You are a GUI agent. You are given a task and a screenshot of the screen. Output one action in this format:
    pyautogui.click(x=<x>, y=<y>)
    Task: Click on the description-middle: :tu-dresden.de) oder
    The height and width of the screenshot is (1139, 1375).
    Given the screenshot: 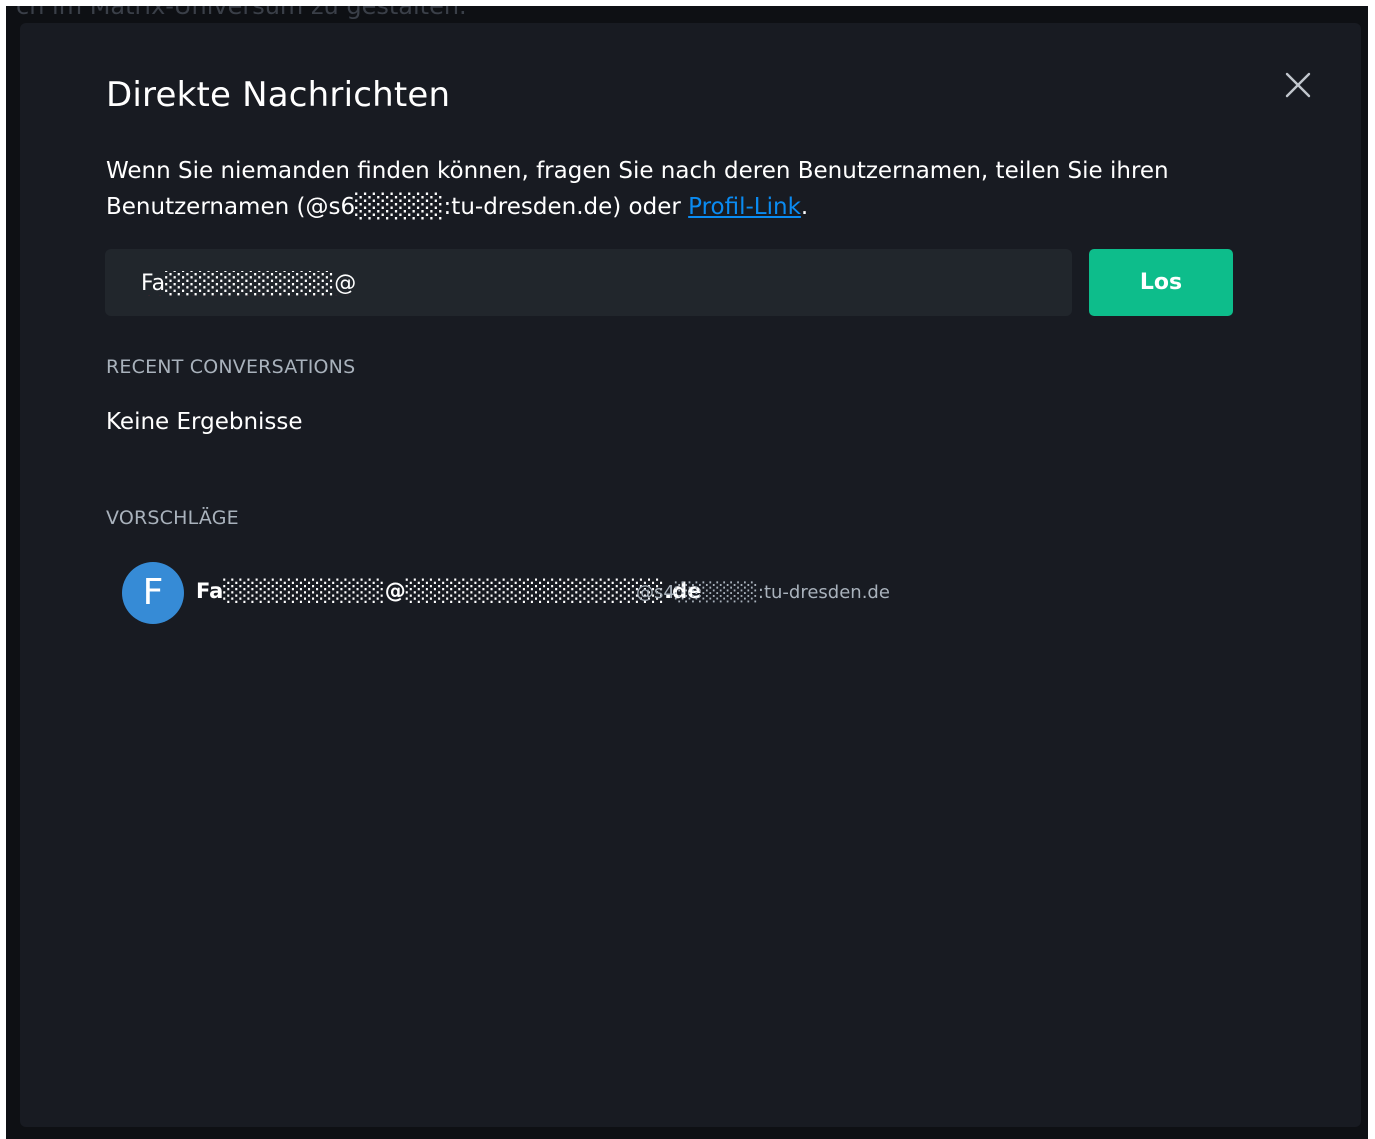 What is the action you would take?
    pyautogui.click(x=566, y=207)
    